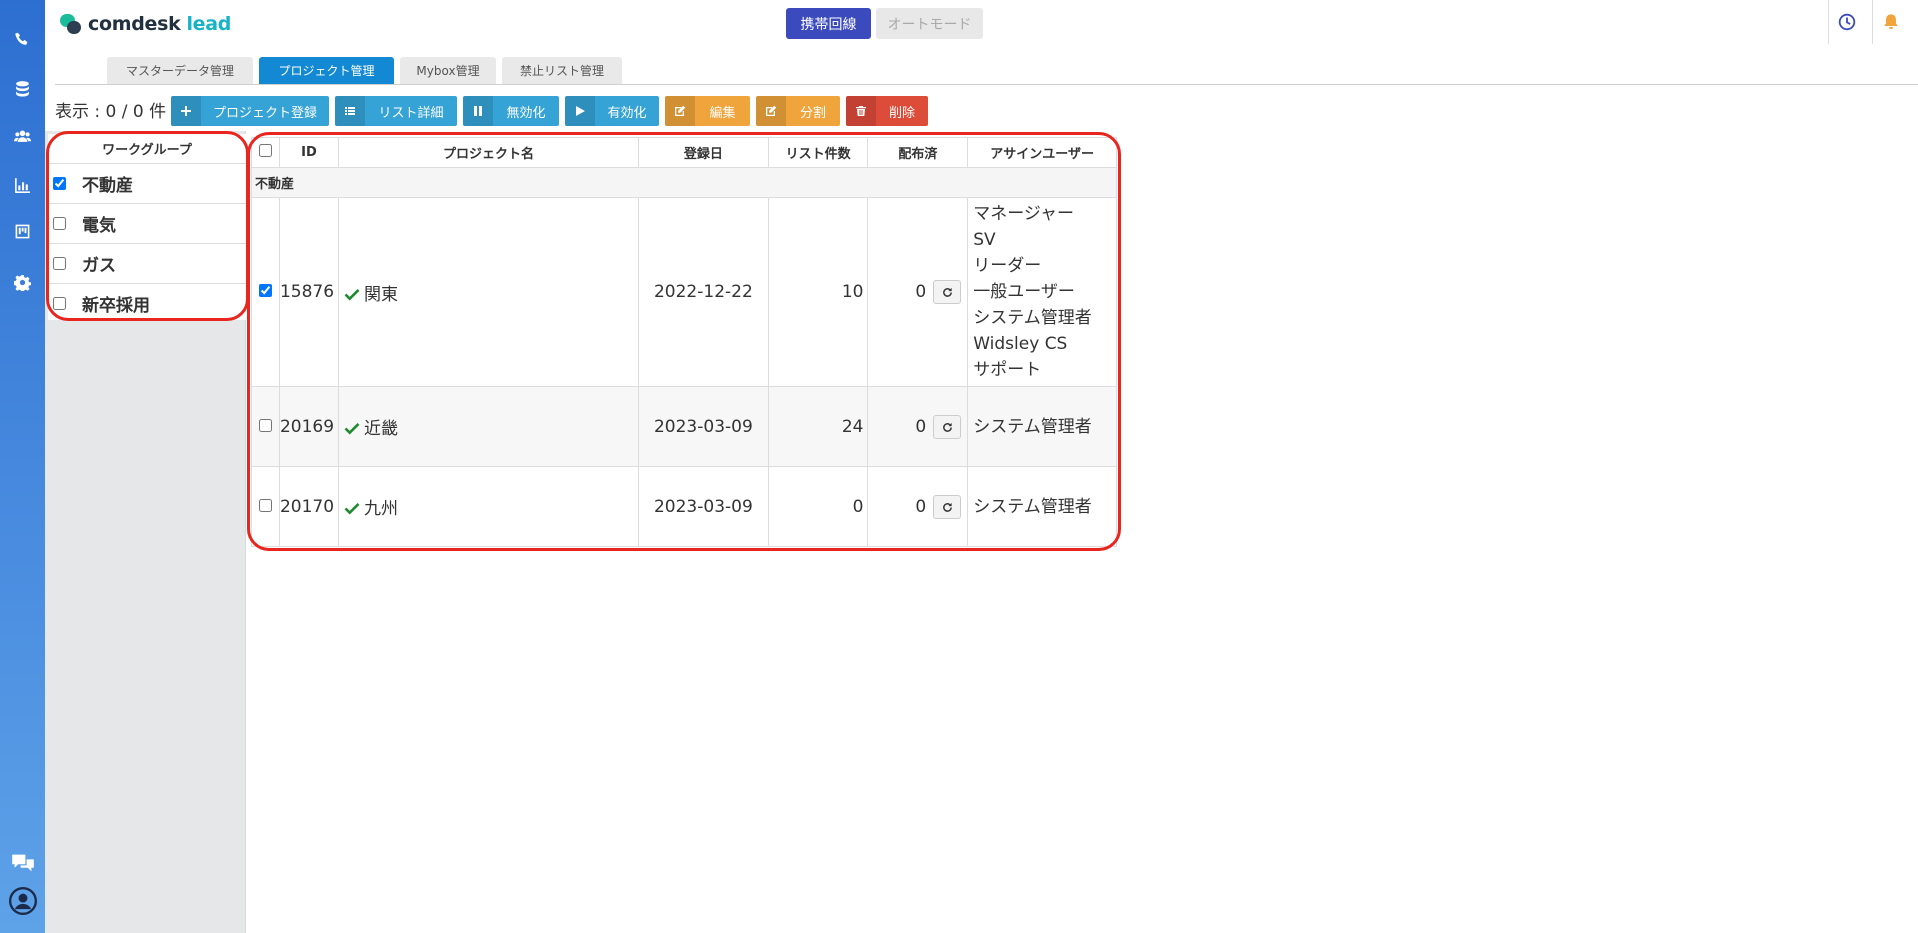 This screenshot has width=1918, height=933. Describe the element at coordinates (350, 111) in the screenshot. I see `list-icon` at that location.